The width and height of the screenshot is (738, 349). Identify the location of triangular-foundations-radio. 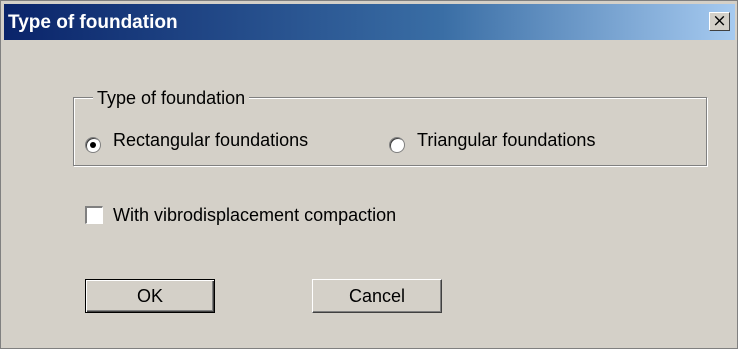
(397, 145).